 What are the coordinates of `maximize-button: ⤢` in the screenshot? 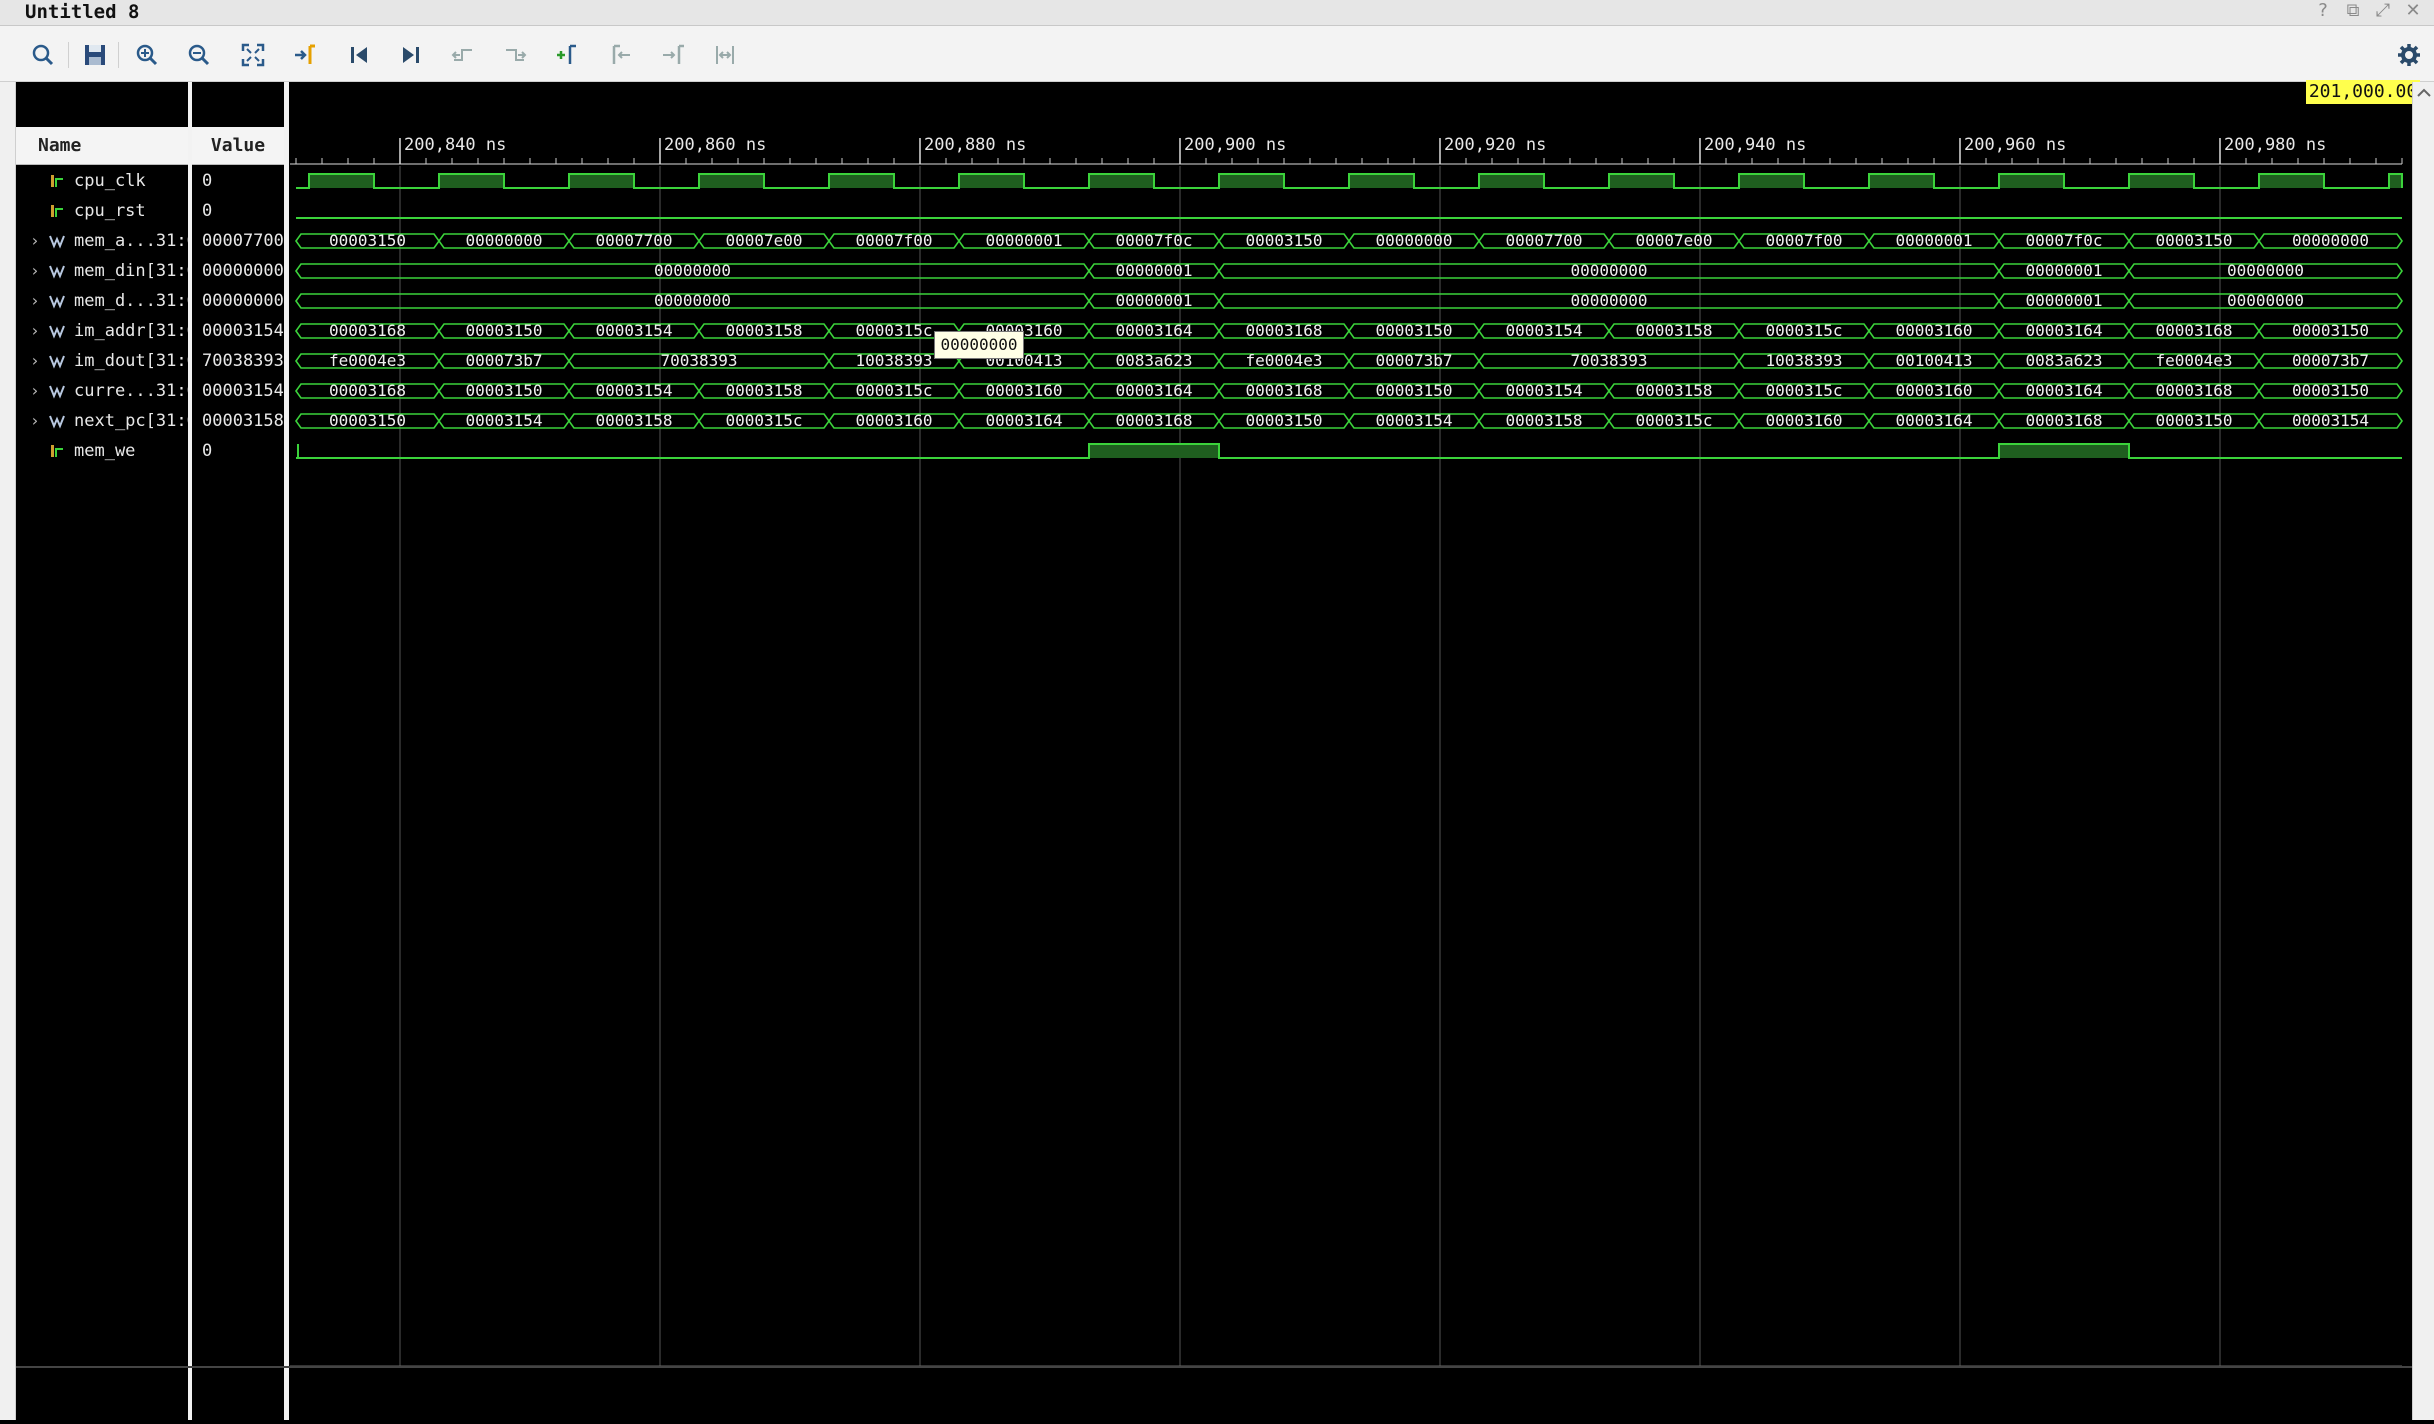 It's located at (2383, 11).